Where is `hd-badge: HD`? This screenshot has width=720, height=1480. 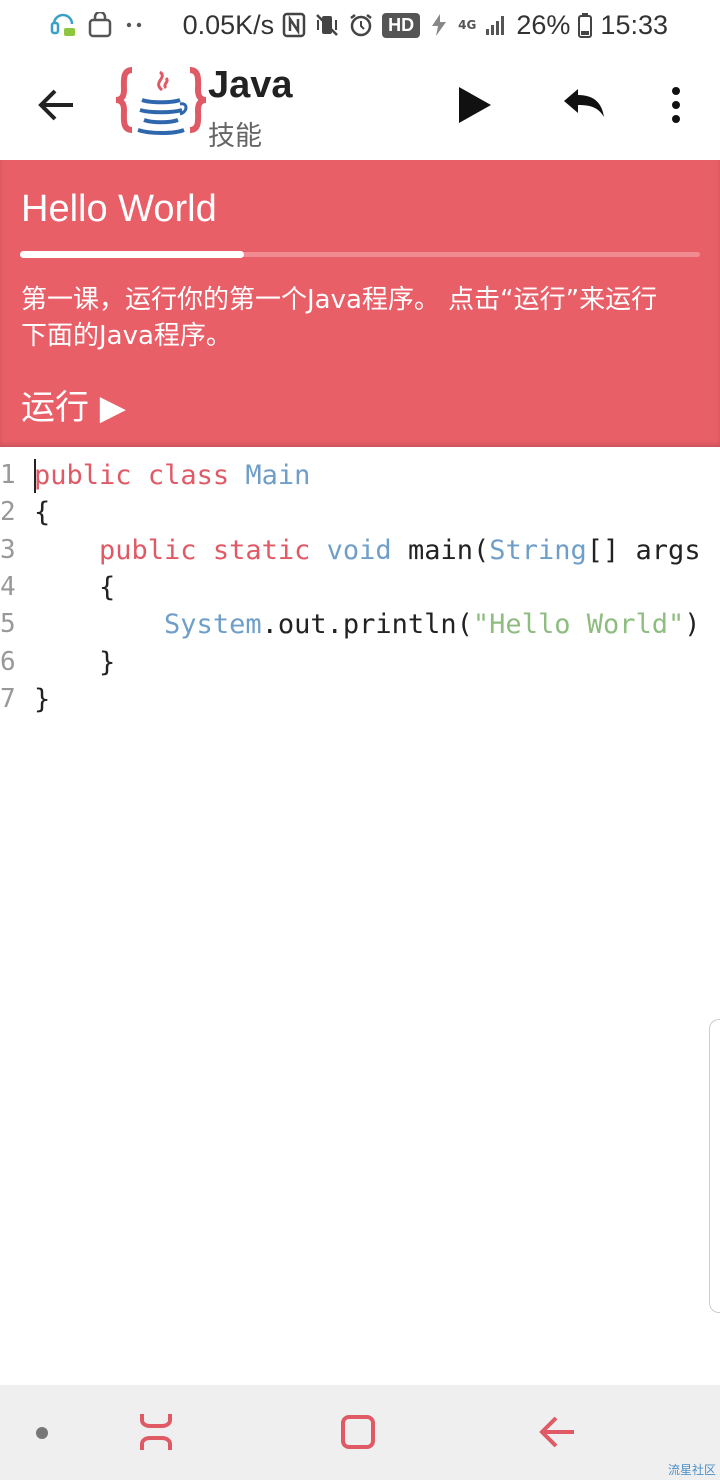 hd-badge: HD is located at coordinates (401, 25).